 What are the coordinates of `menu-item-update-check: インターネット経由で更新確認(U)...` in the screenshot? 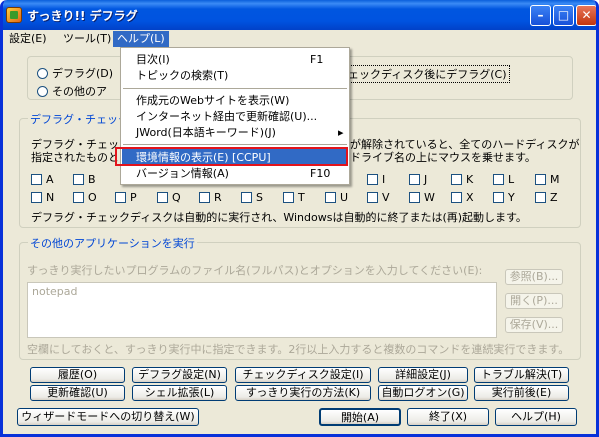 It's located at (235, 116).